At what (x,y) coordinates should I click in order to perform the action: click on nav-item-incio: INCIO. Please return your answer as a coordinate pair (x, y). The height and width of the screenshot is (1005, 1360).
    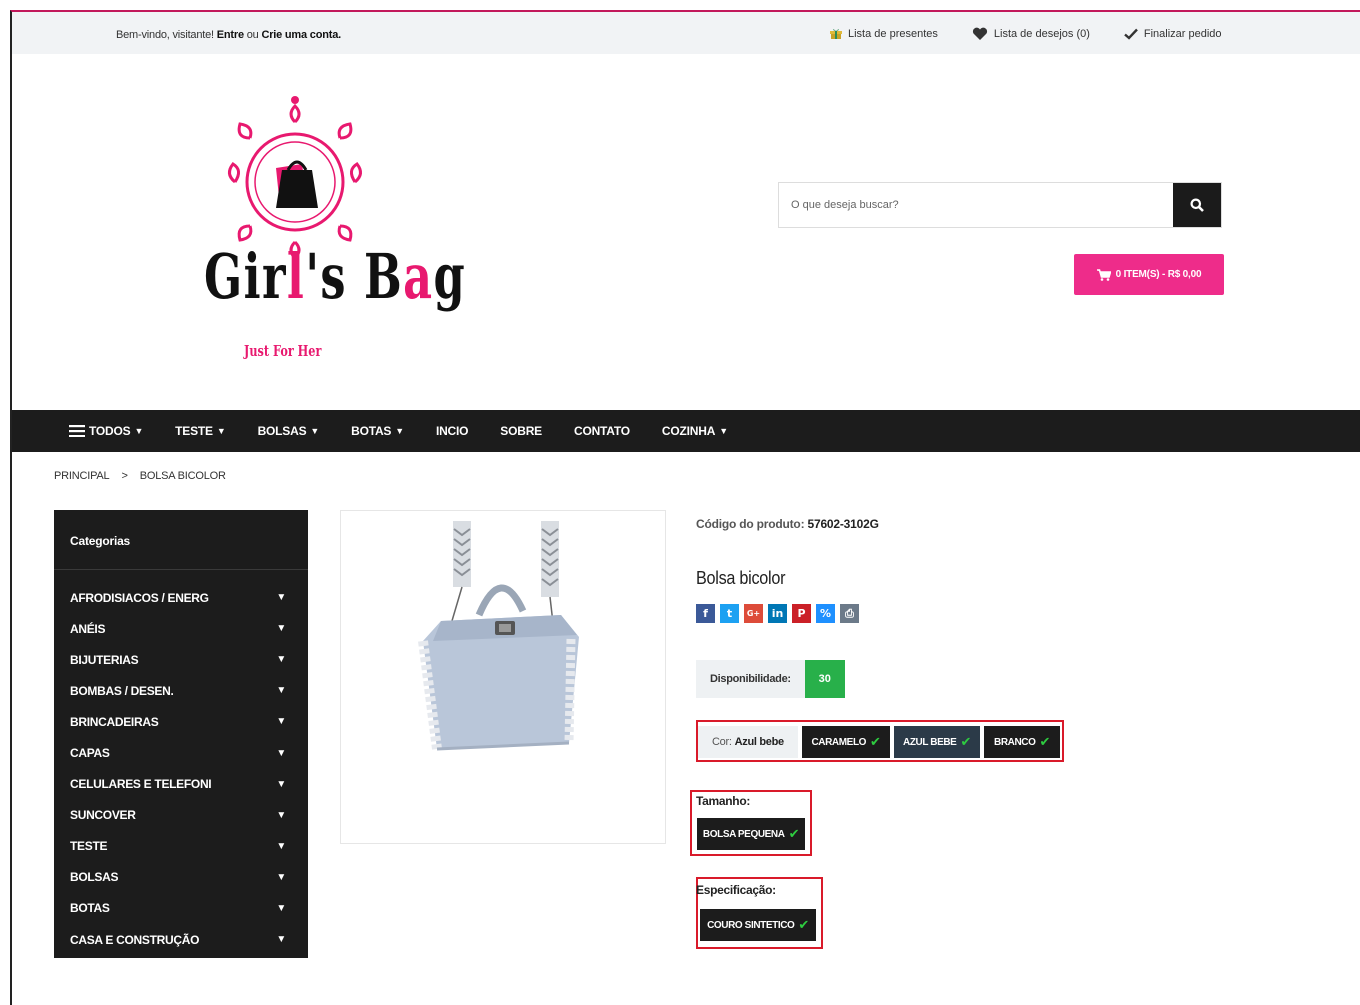
    Looking at the image, I should click on (452, 431).